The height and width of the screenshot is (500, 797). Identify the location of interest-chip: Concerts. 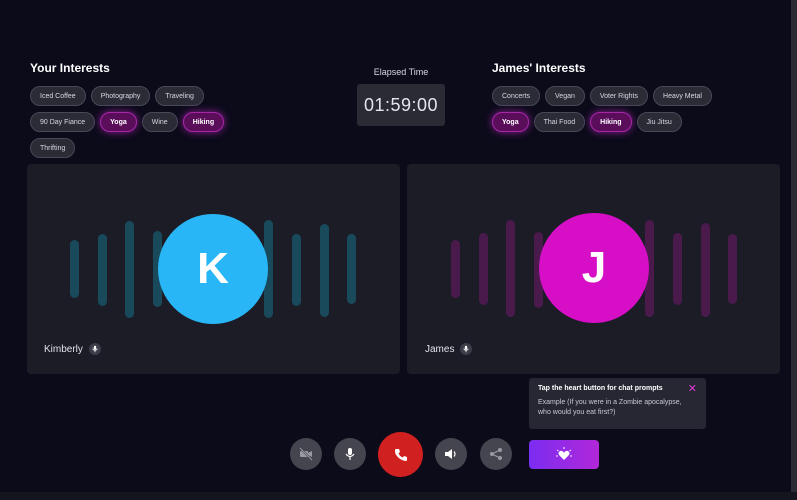
(516, 96).